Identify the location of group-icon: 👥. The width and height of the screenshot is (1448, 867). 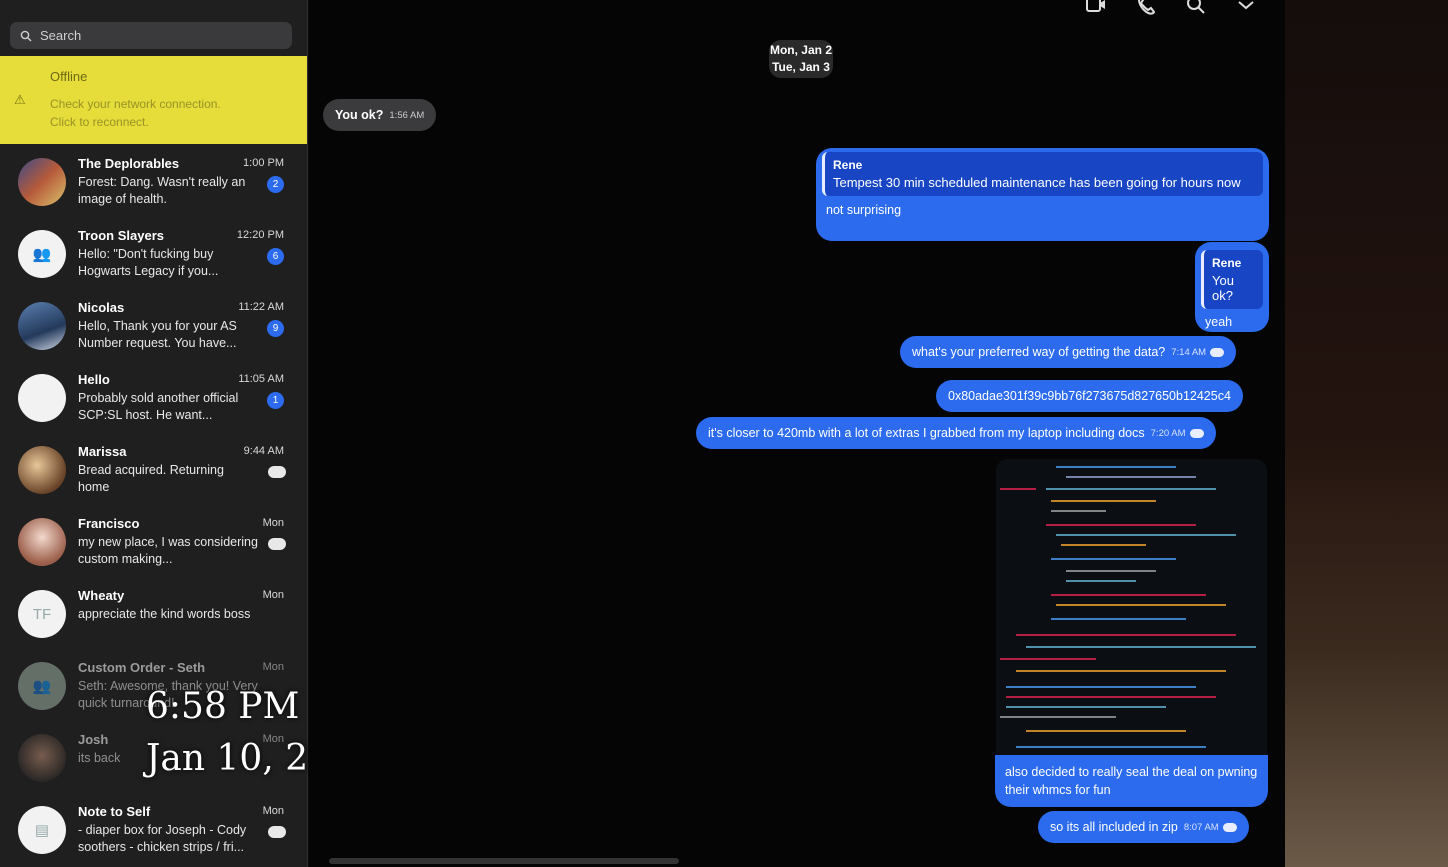
(42, 686).